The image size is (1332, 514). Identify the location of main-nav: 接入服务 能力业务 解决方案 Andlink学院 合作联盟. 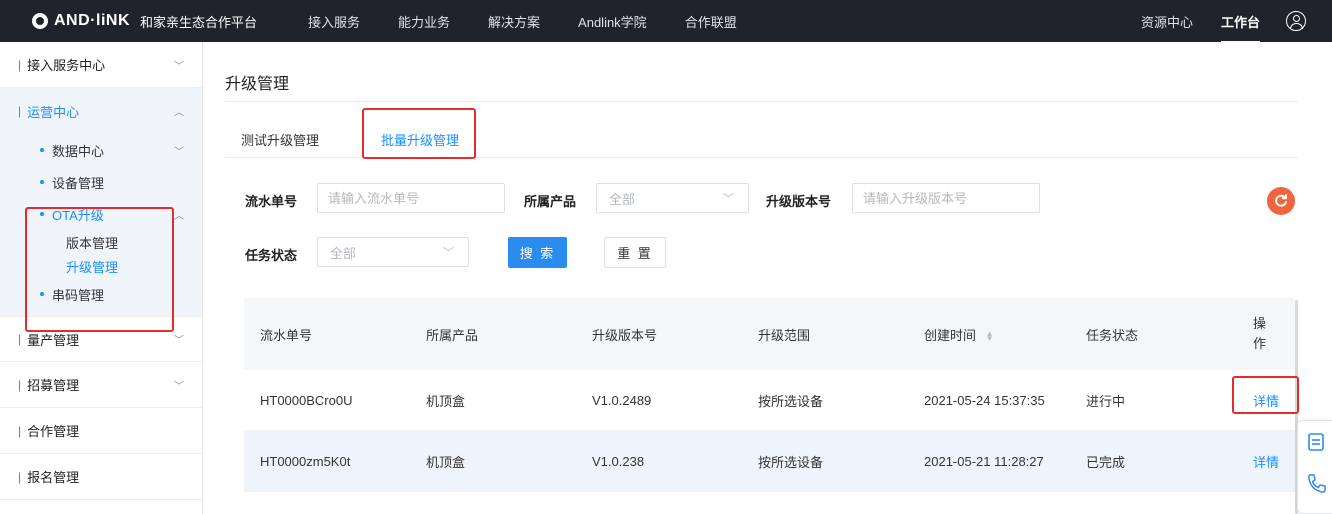
(541, 21).